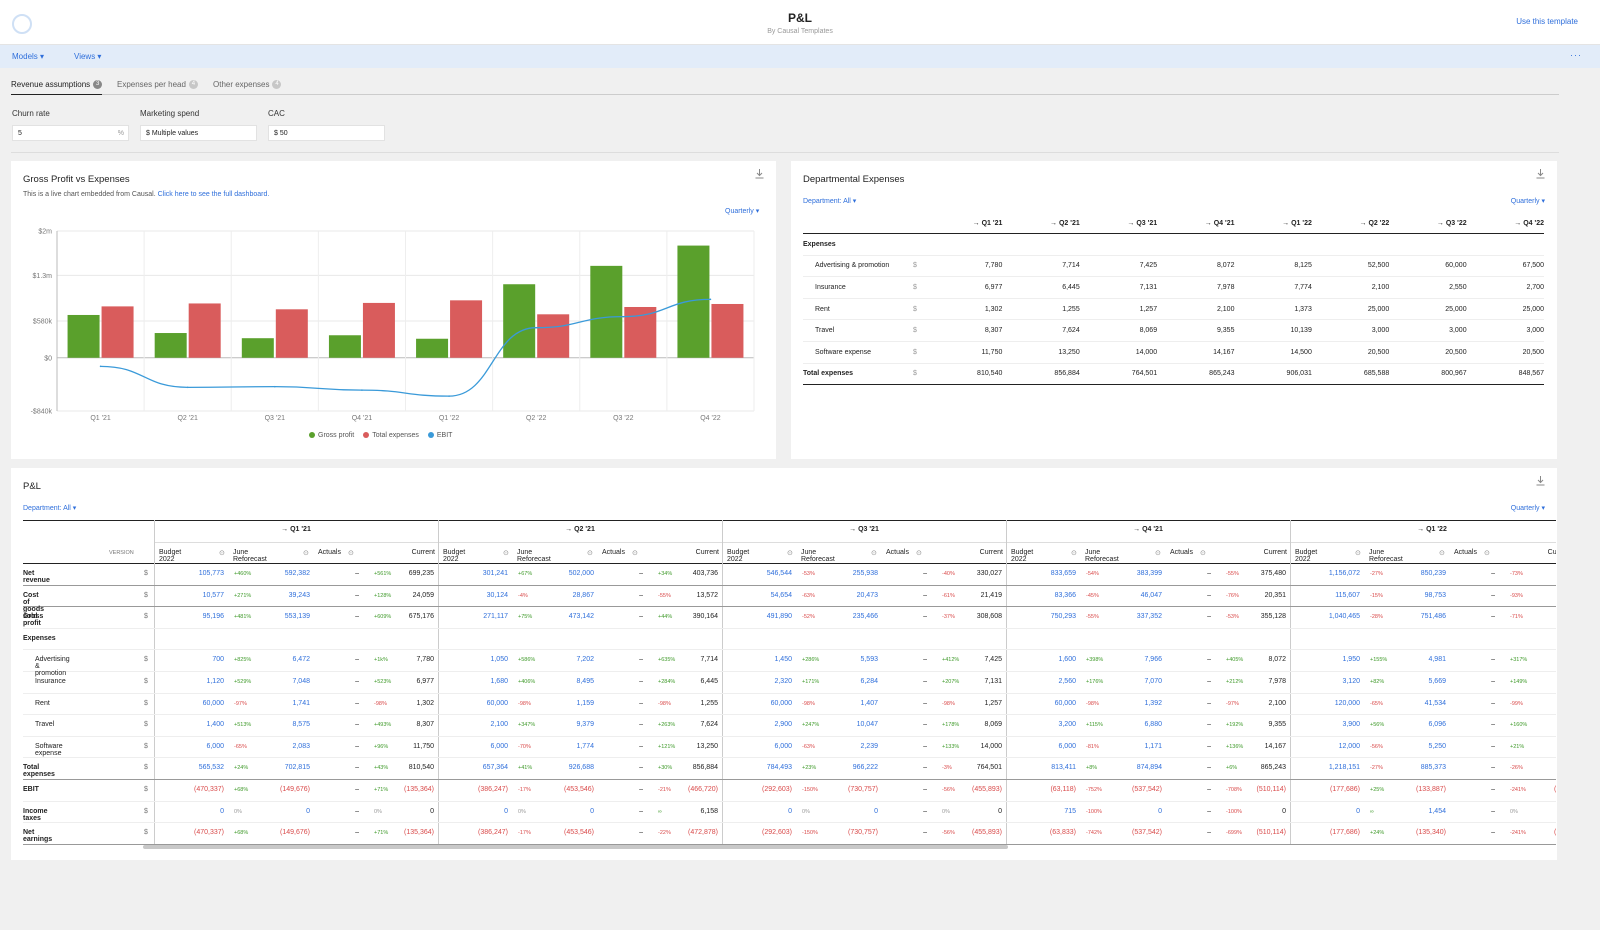 The width and height of the screenshot is (1600, 930). What do you see at coordinates (423, 746) in the screenshot?
I see `current-value: 11,750` at bounding box center [423, 746].